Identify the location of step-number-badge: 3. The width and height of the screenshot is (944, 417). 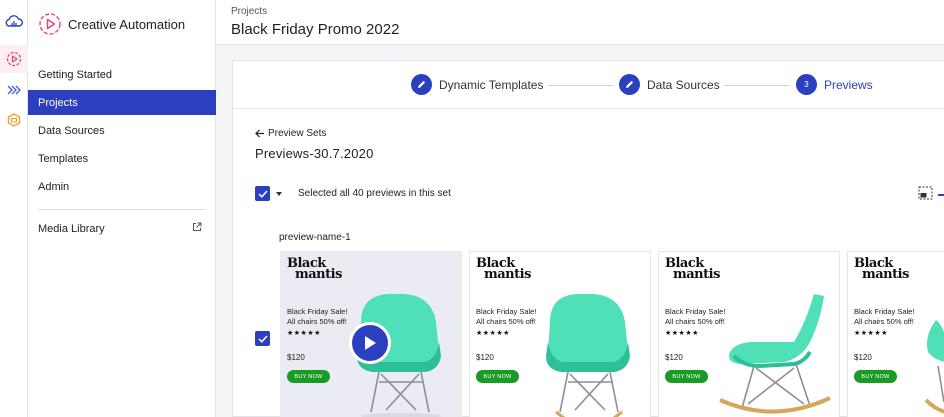
(806, 84).